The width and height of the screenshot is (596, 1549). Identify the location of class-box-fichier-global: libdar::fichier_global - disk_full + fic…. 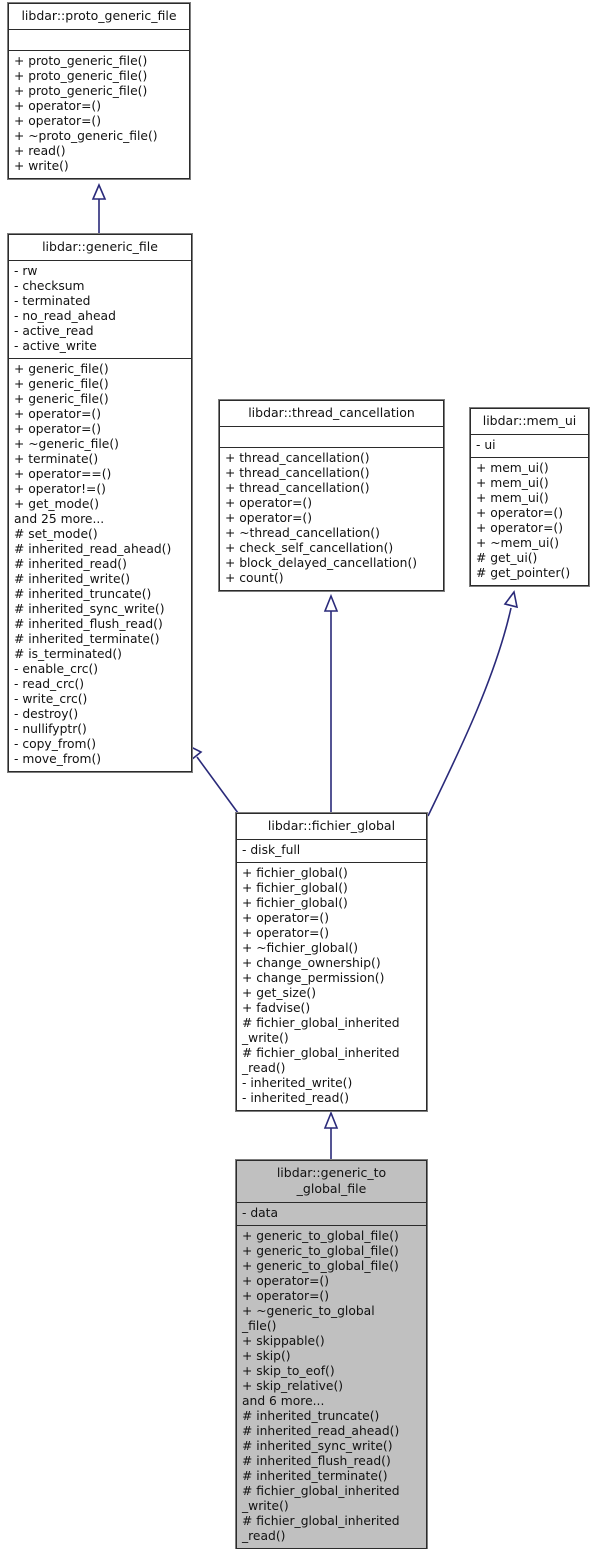
(331, 962).